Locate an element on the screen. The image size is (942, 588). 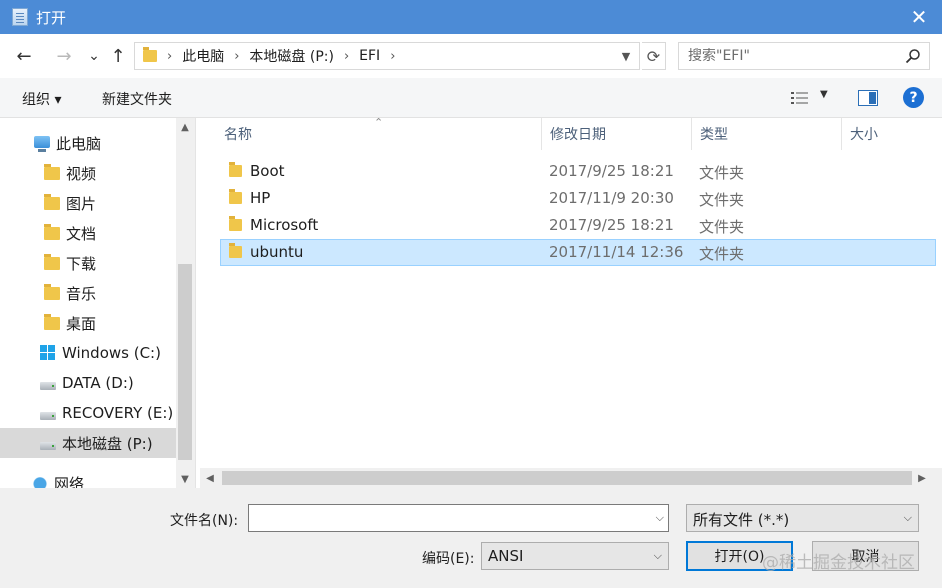
breadcrumb-efi: EFI is located at coordinates (369, 56).